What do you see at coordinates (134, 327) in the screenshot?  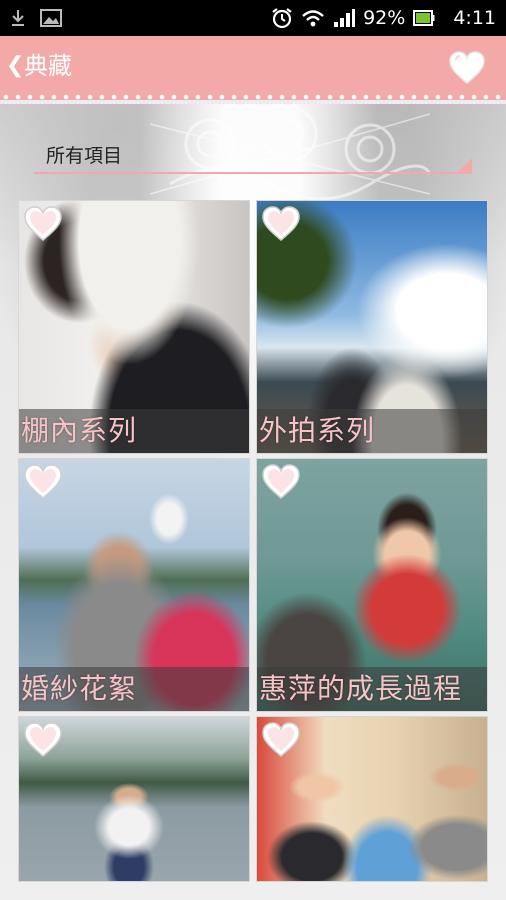 I see `album-tile: 棚內系列` at bounding box center [134, 327].